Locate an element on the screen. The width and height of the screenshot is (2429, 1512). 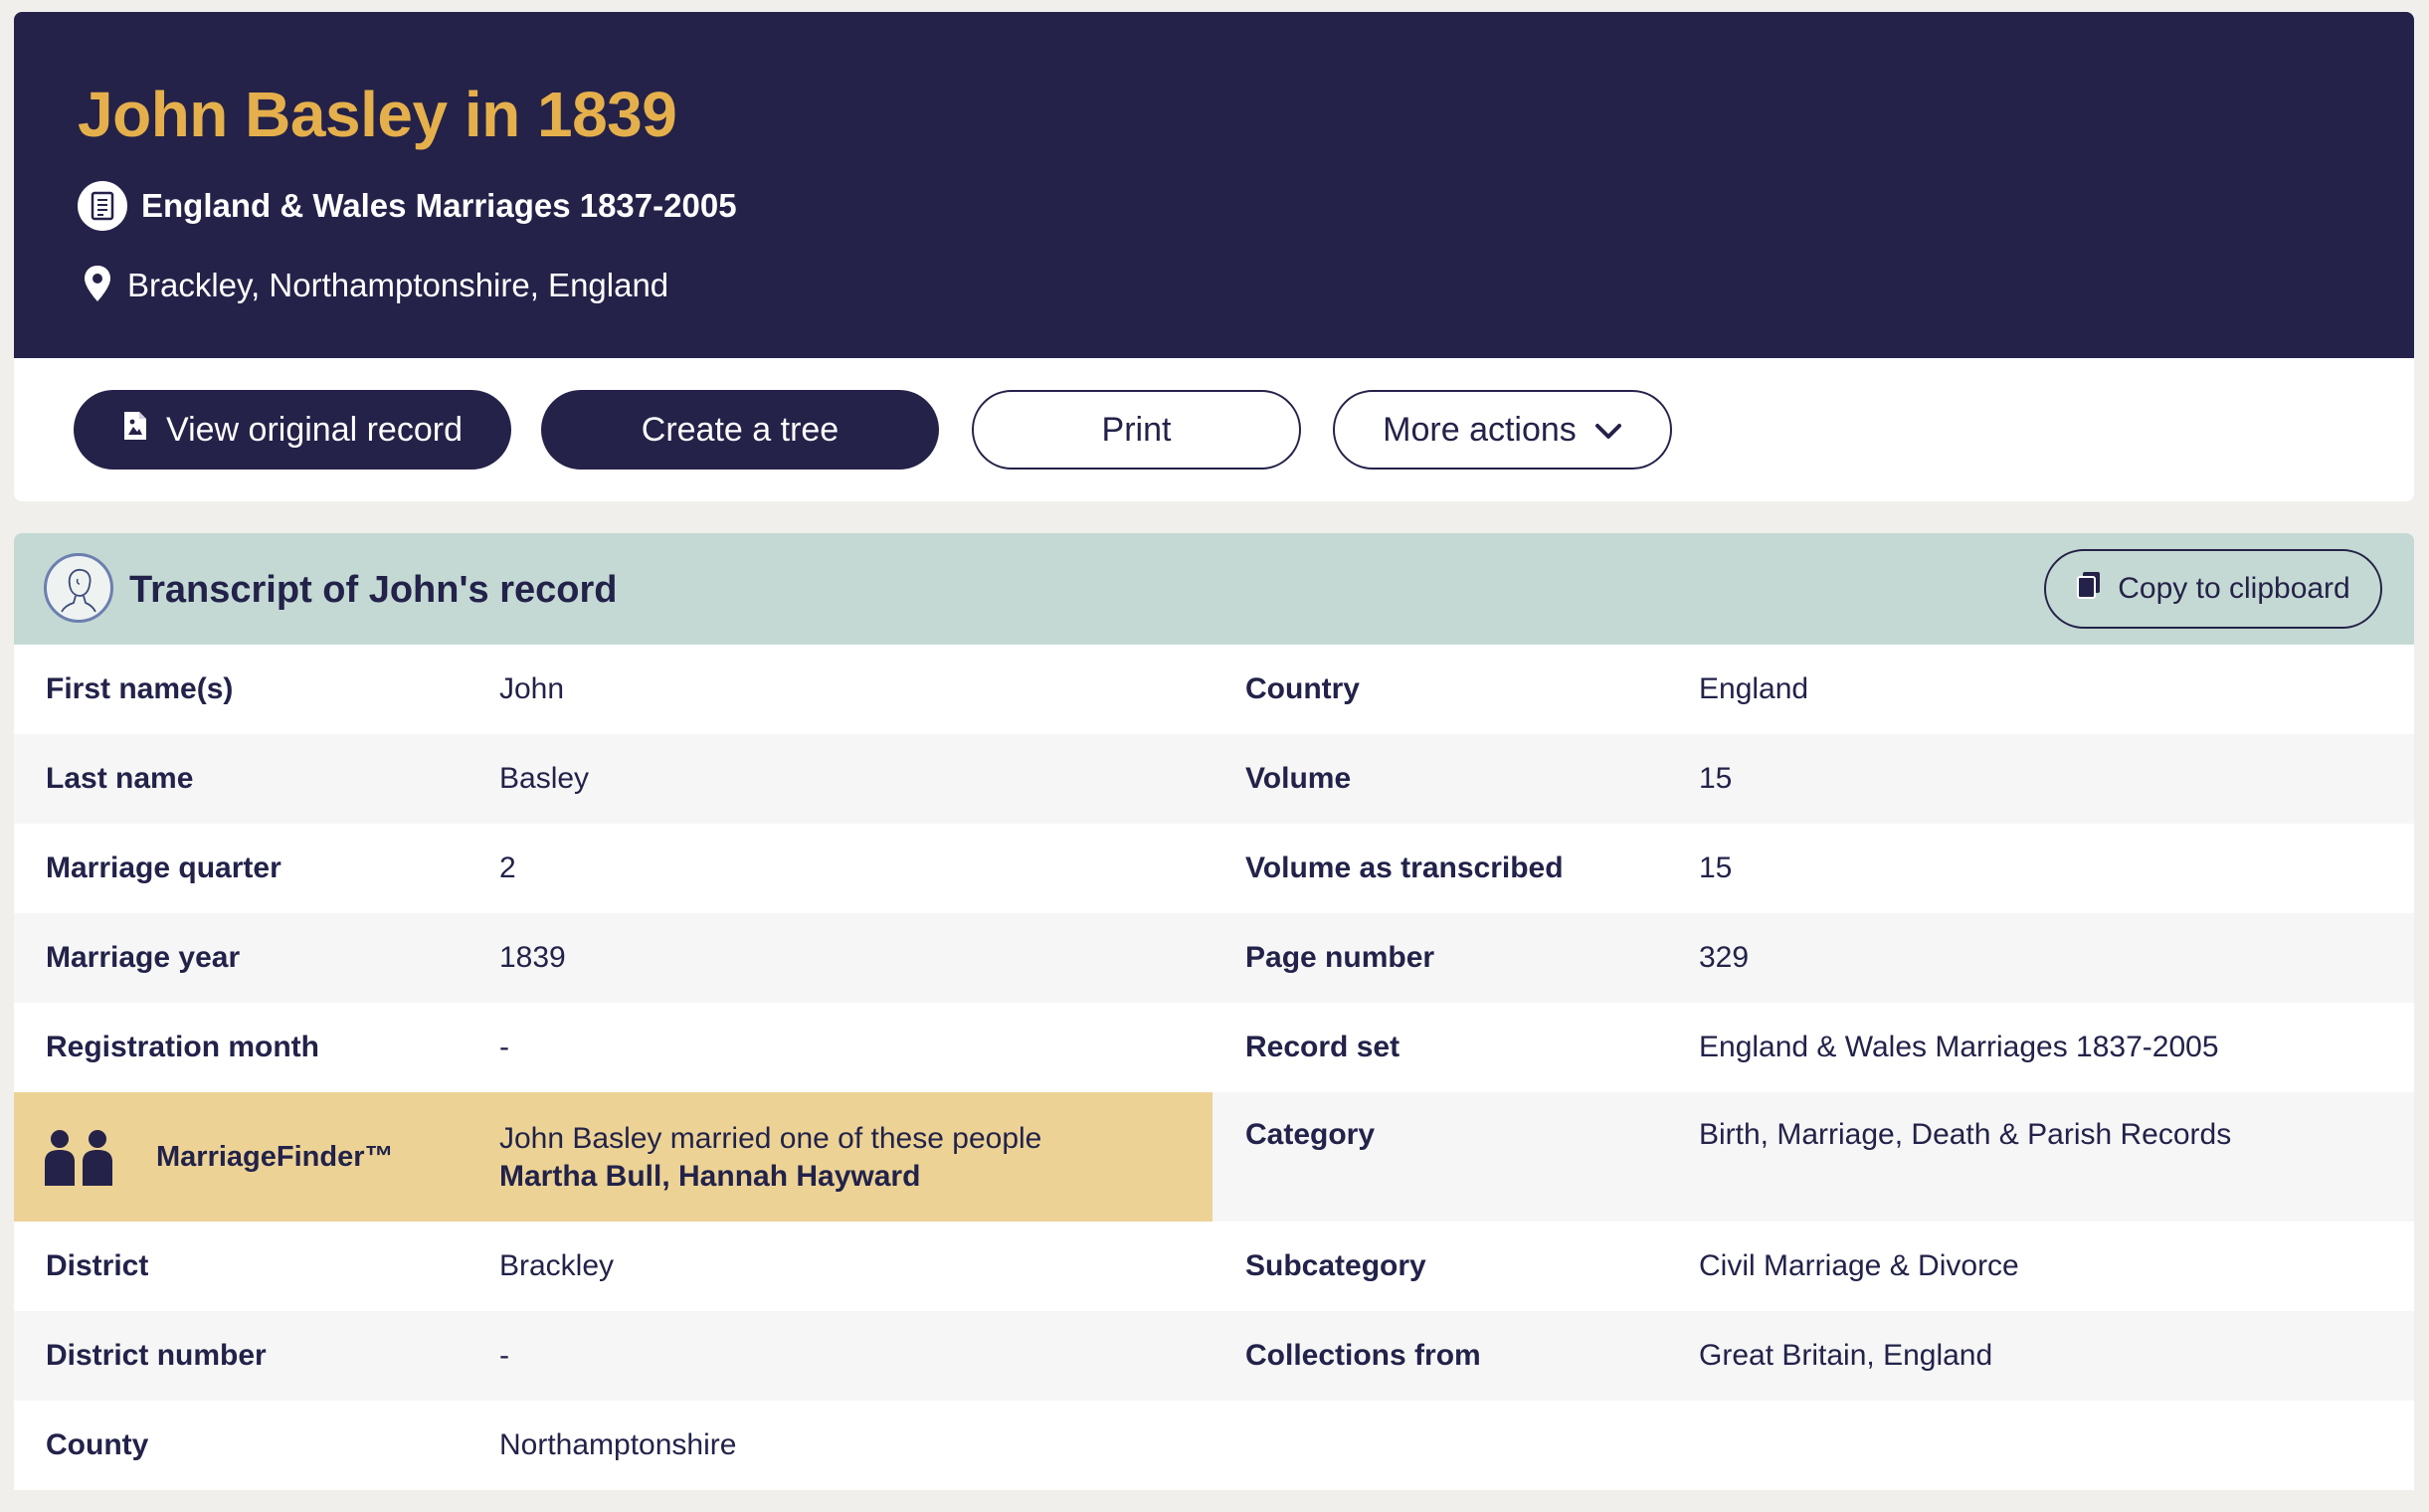
field-label: Category is located at coordinates (1310, 1134).